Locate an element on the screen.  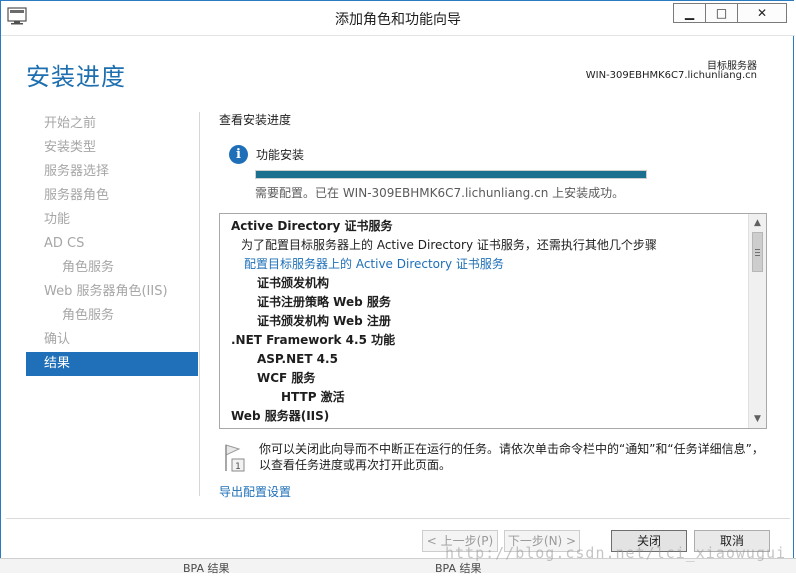
page-title: 安装进度 is located at coordinates (76, 77).